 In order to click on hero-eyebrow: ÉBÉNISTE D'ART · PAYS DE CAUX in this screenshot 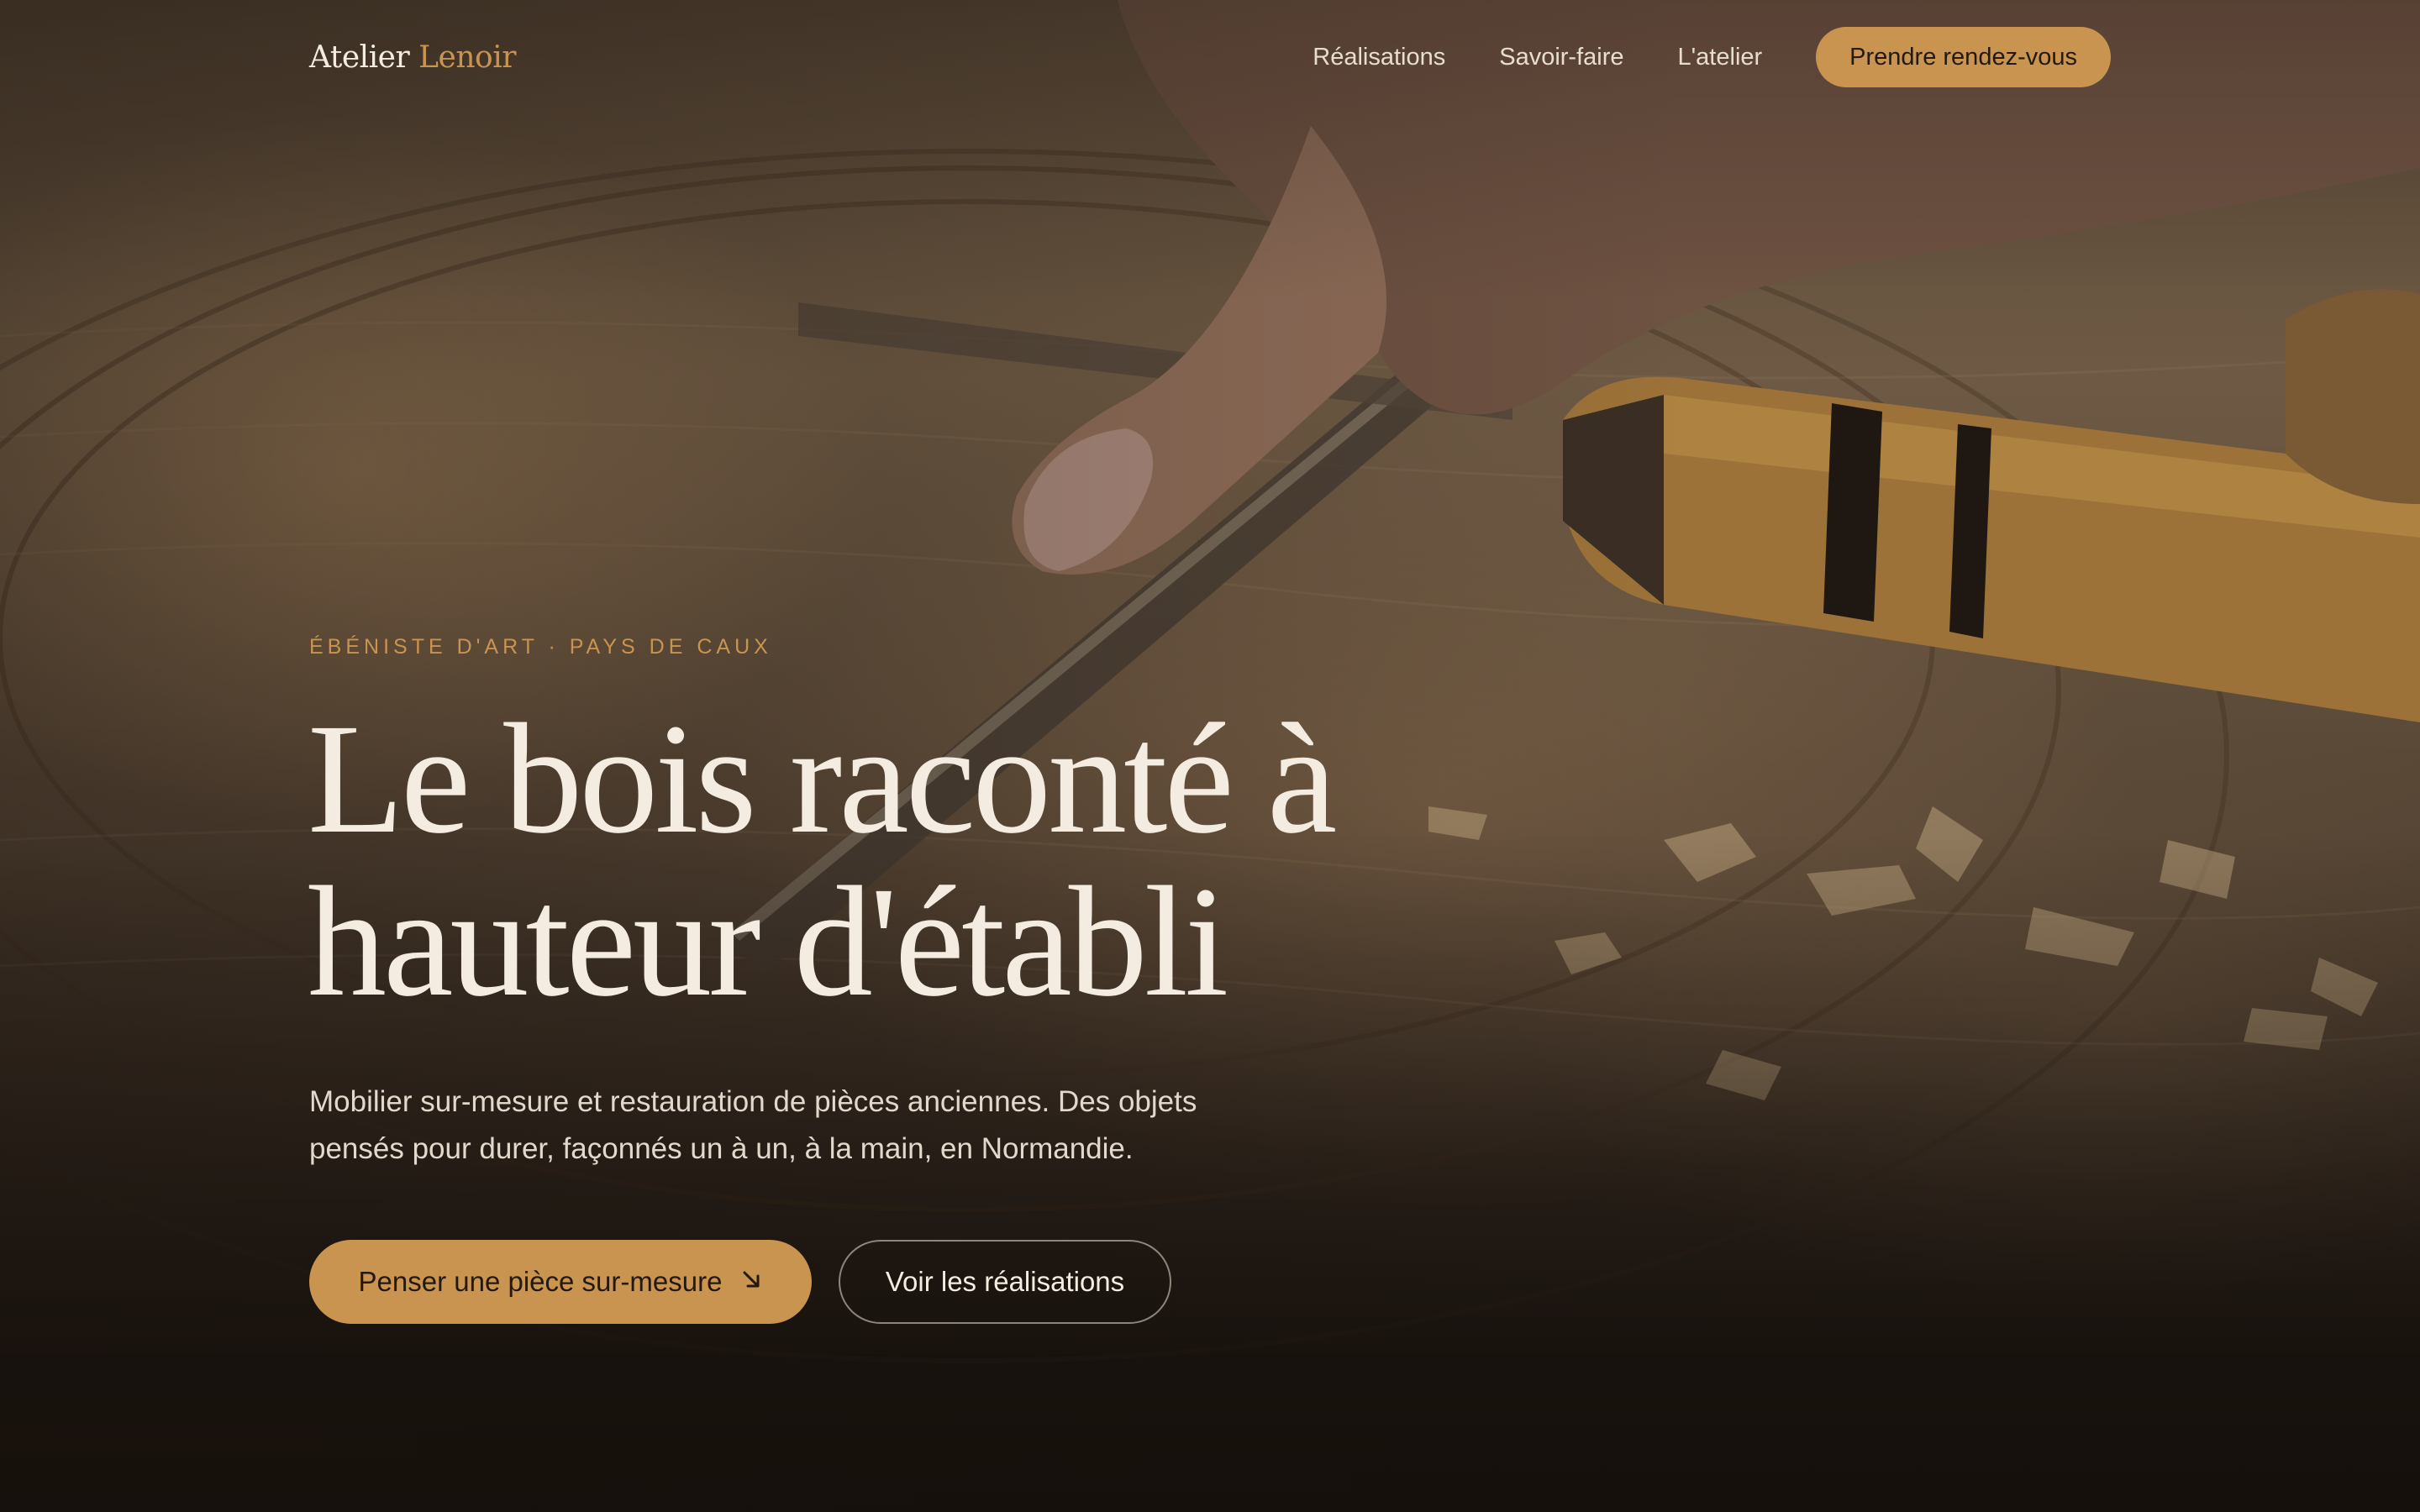, I will do `click(540, 647)`.